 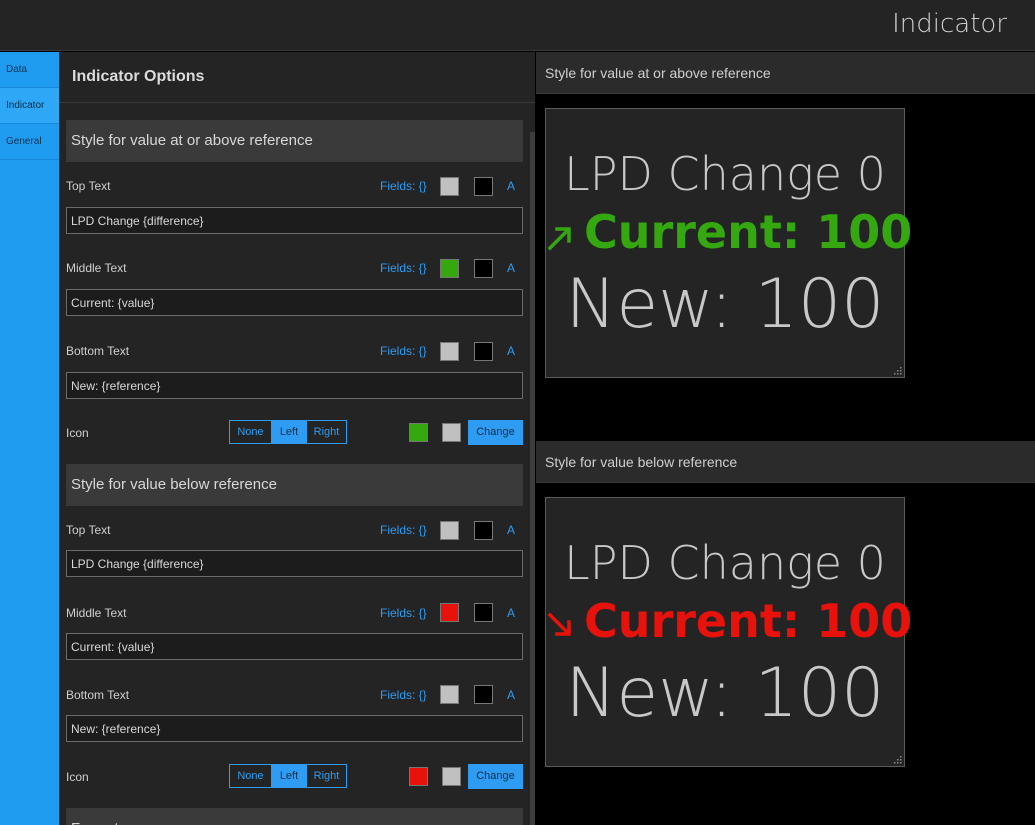 I want to click on nav-item-indicator: Indicator, so click(x=29, y=106).